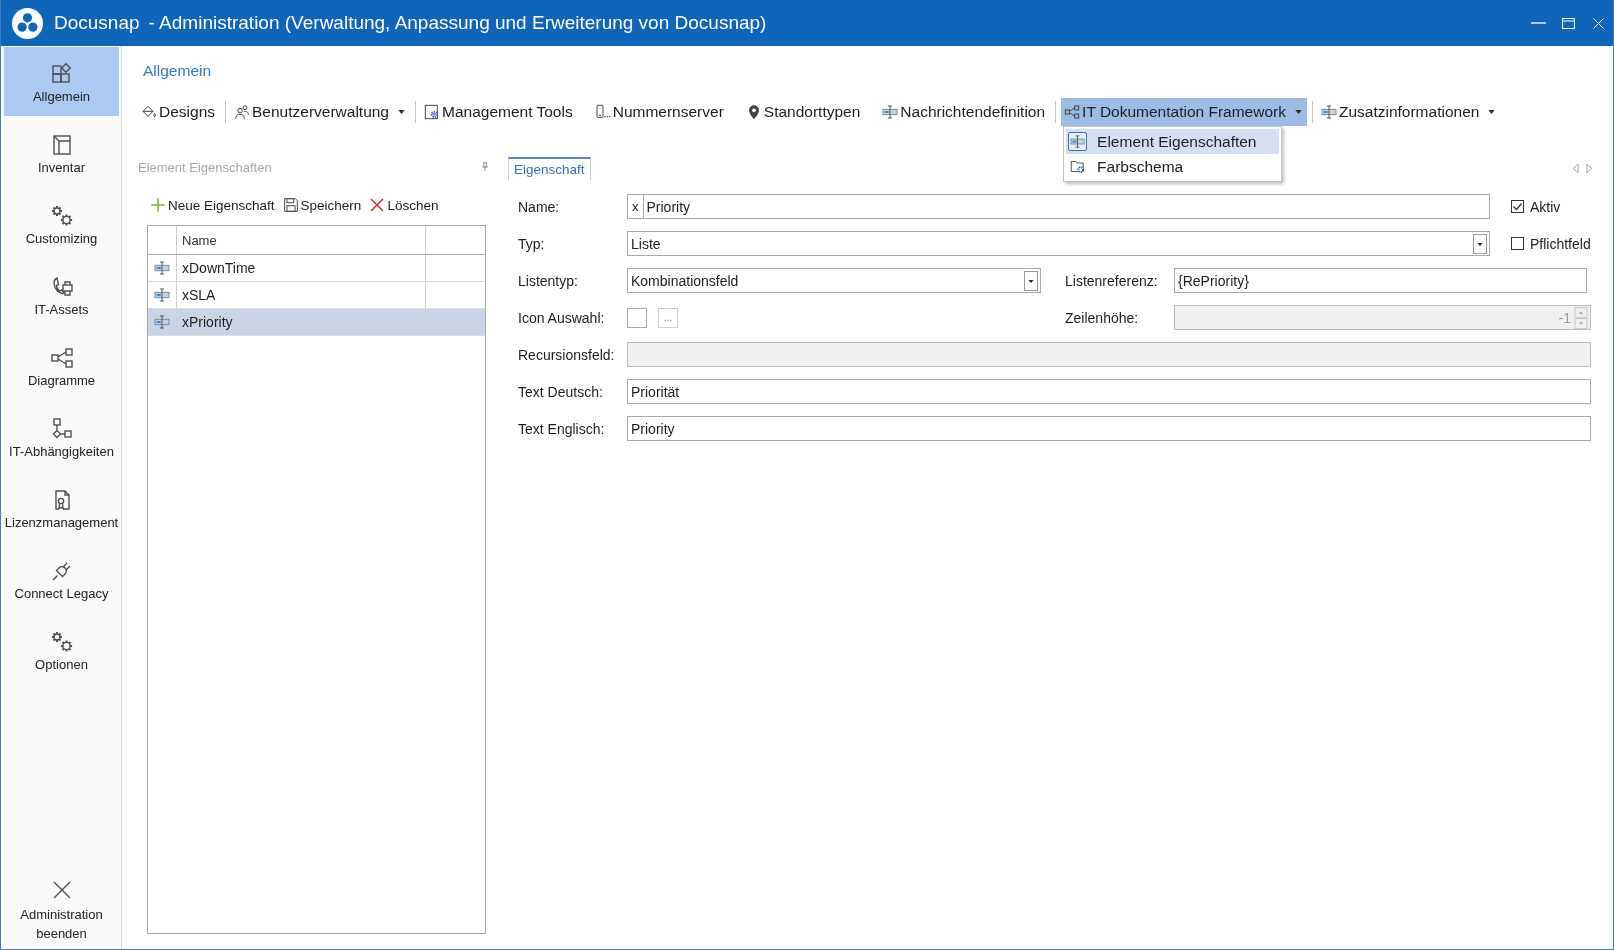 This screenshot has width=1614, height=950. I want to click on table-cell: xDownTime, so click(301, 268).